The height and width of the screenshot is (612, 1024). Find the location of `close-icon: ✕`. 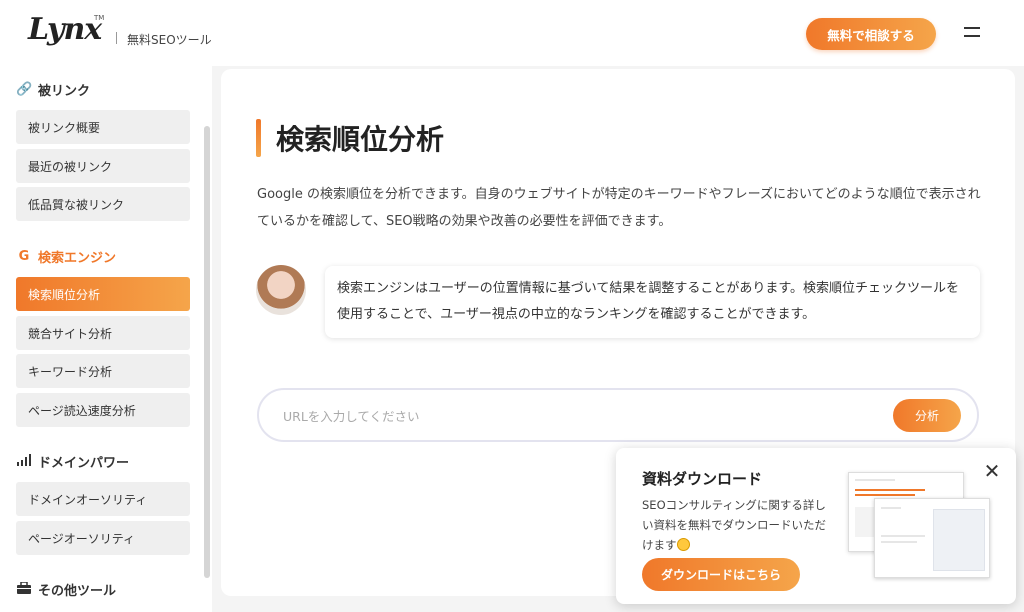

close-icon: ✕ is located at coordinates (992, 471).